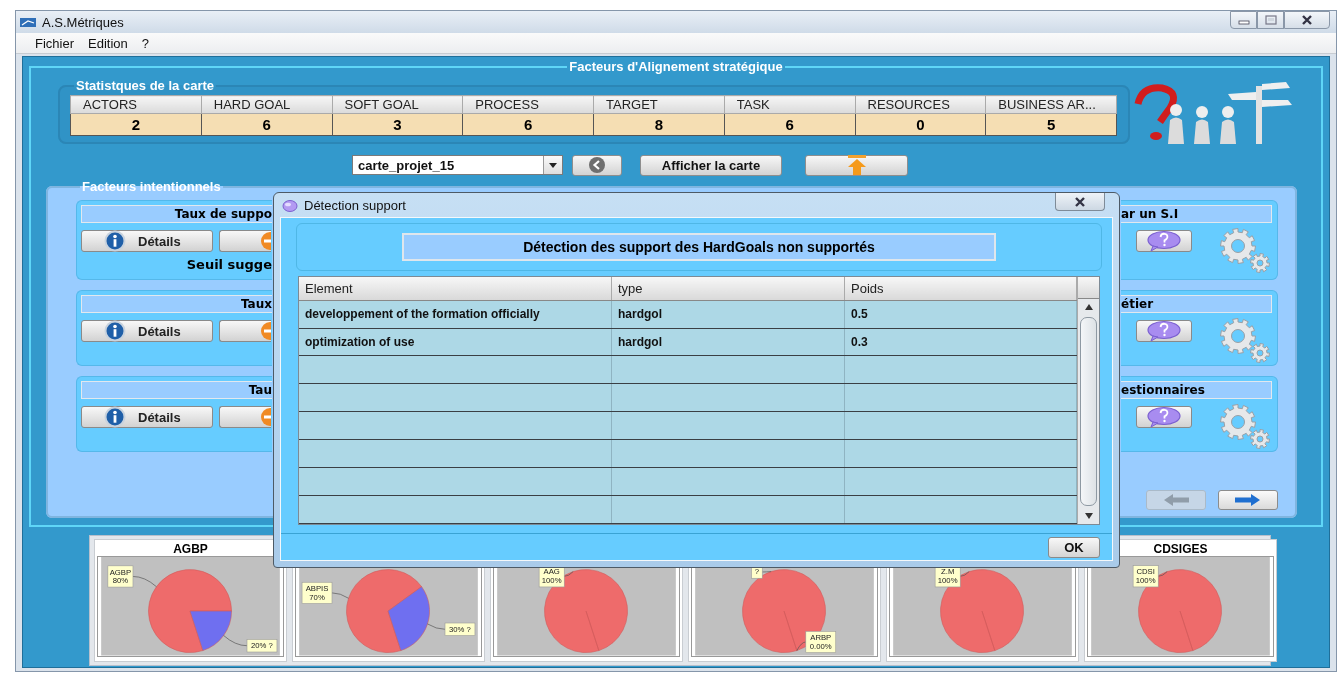 The image size is (1343, 677). What do you see at coordinates (455, 314) in the screenshot?
I see `table-cell: developpement of the formation officially` at bounding box center [455, 314].